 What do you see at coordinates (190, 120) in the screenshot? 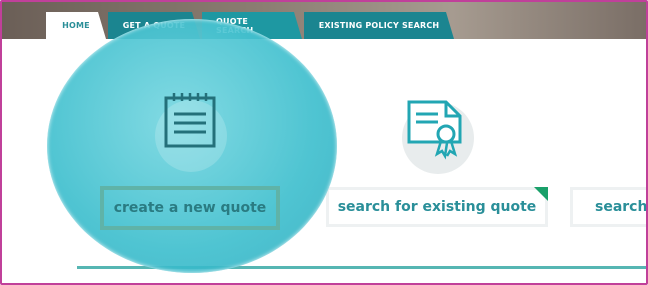
I see `notepad-icon` at bounding box center [190, 120].